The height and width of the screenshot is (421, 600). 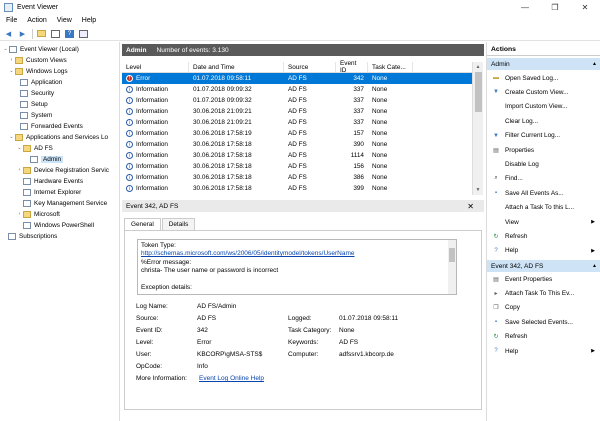 I want to click on tree-item-hardware-events: Hardware Events, so click(x=53, y=181).